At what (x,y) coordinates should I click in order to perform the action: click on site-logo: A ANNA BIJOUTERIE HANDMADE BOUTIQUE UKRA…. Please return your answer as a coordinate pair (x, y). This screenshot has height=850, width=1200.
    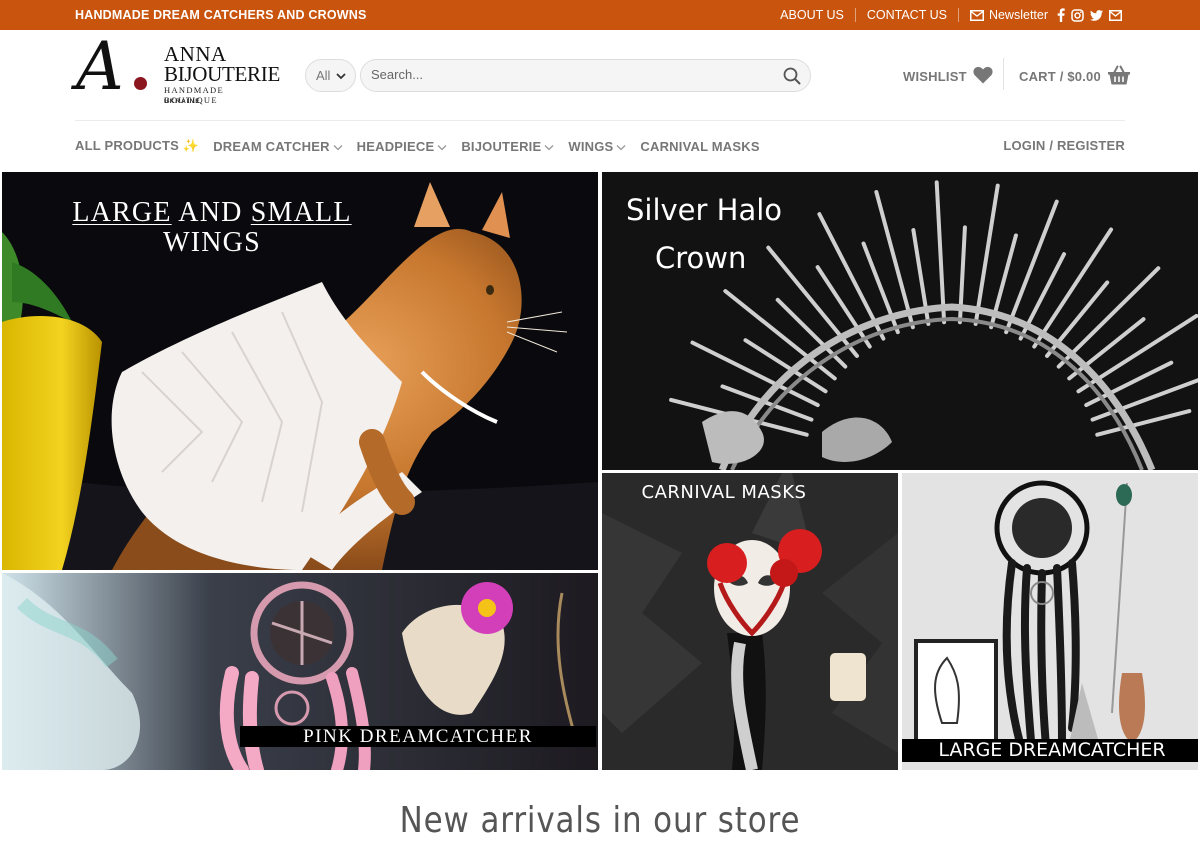
    Looking at the image, I should click on (178, 72).